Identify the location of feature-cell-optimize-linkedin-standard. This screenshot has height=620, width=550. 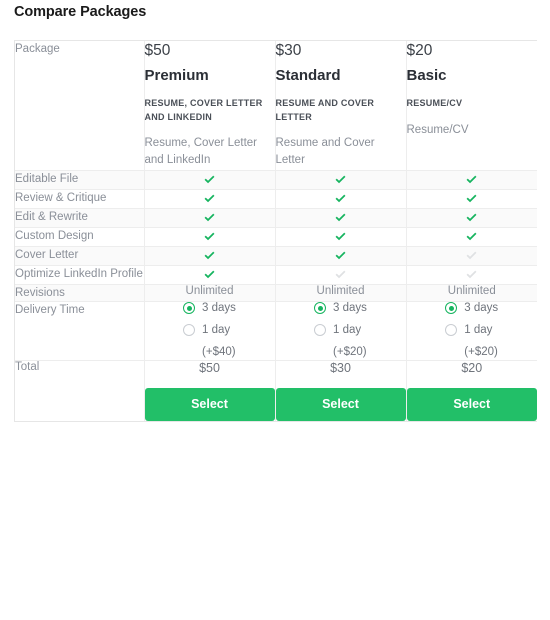
(341, 275).